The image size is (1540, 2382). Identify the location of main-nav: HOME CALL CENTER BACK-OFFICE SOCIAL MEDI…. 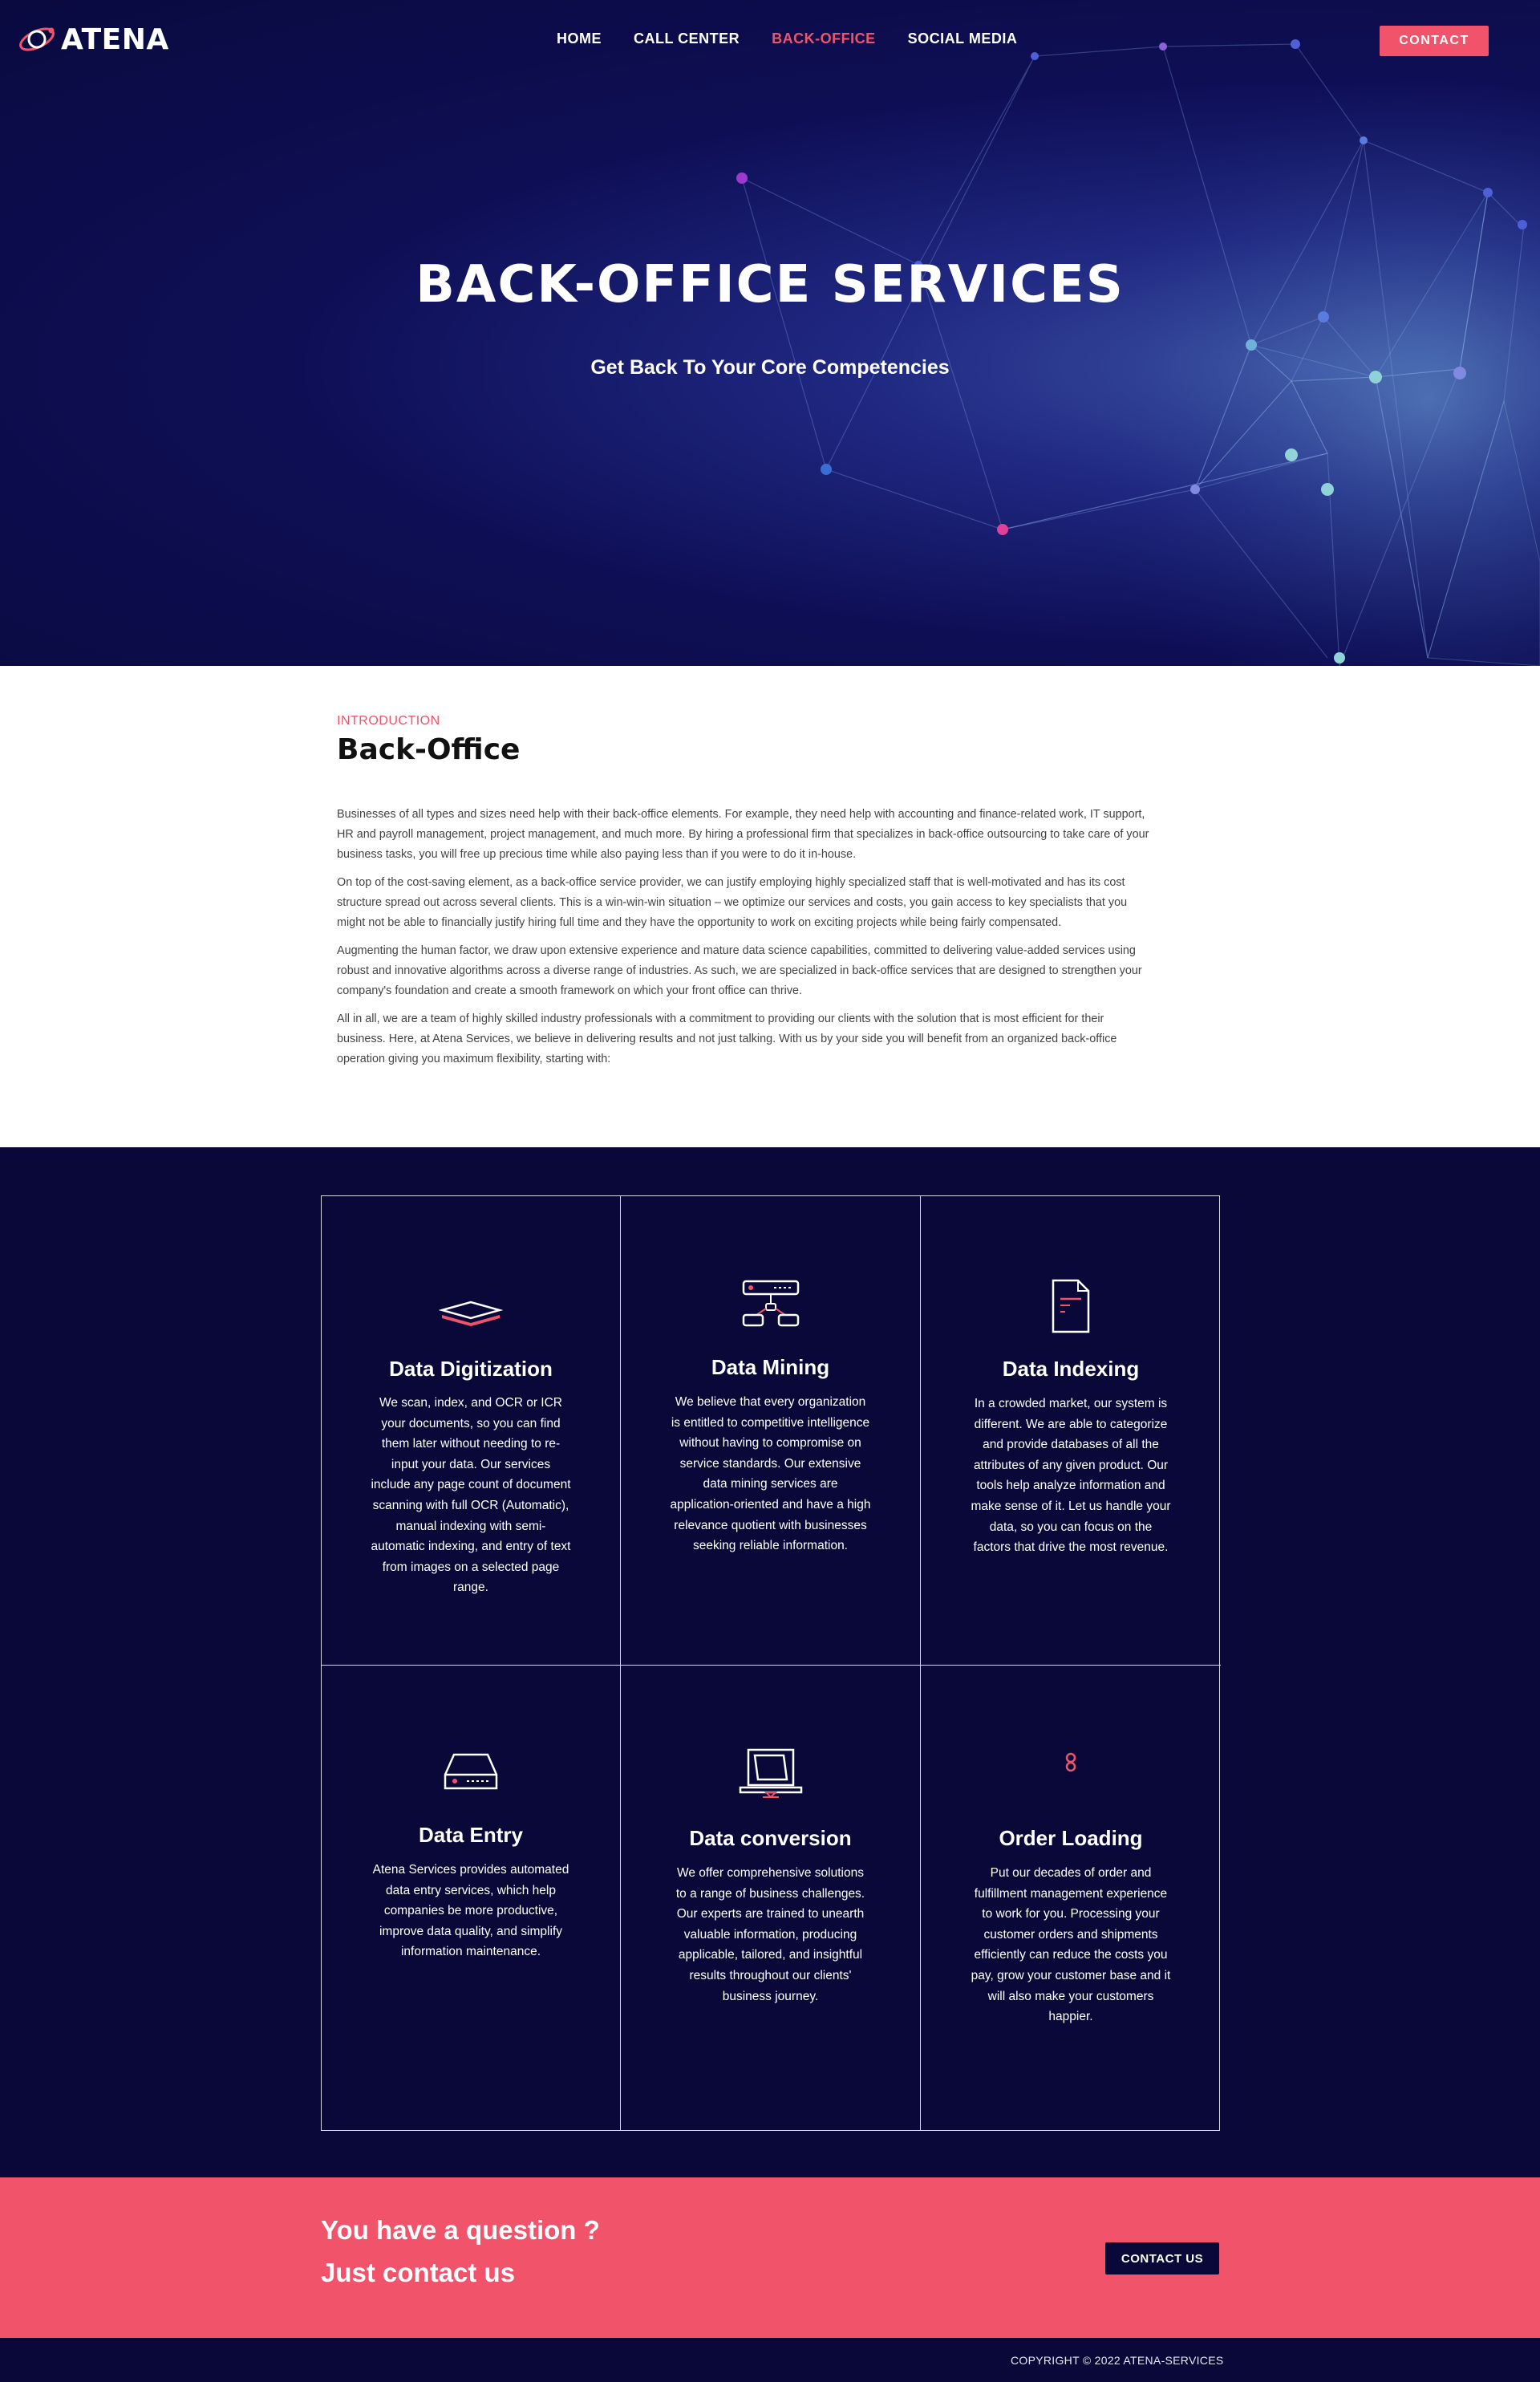
(787, 38).